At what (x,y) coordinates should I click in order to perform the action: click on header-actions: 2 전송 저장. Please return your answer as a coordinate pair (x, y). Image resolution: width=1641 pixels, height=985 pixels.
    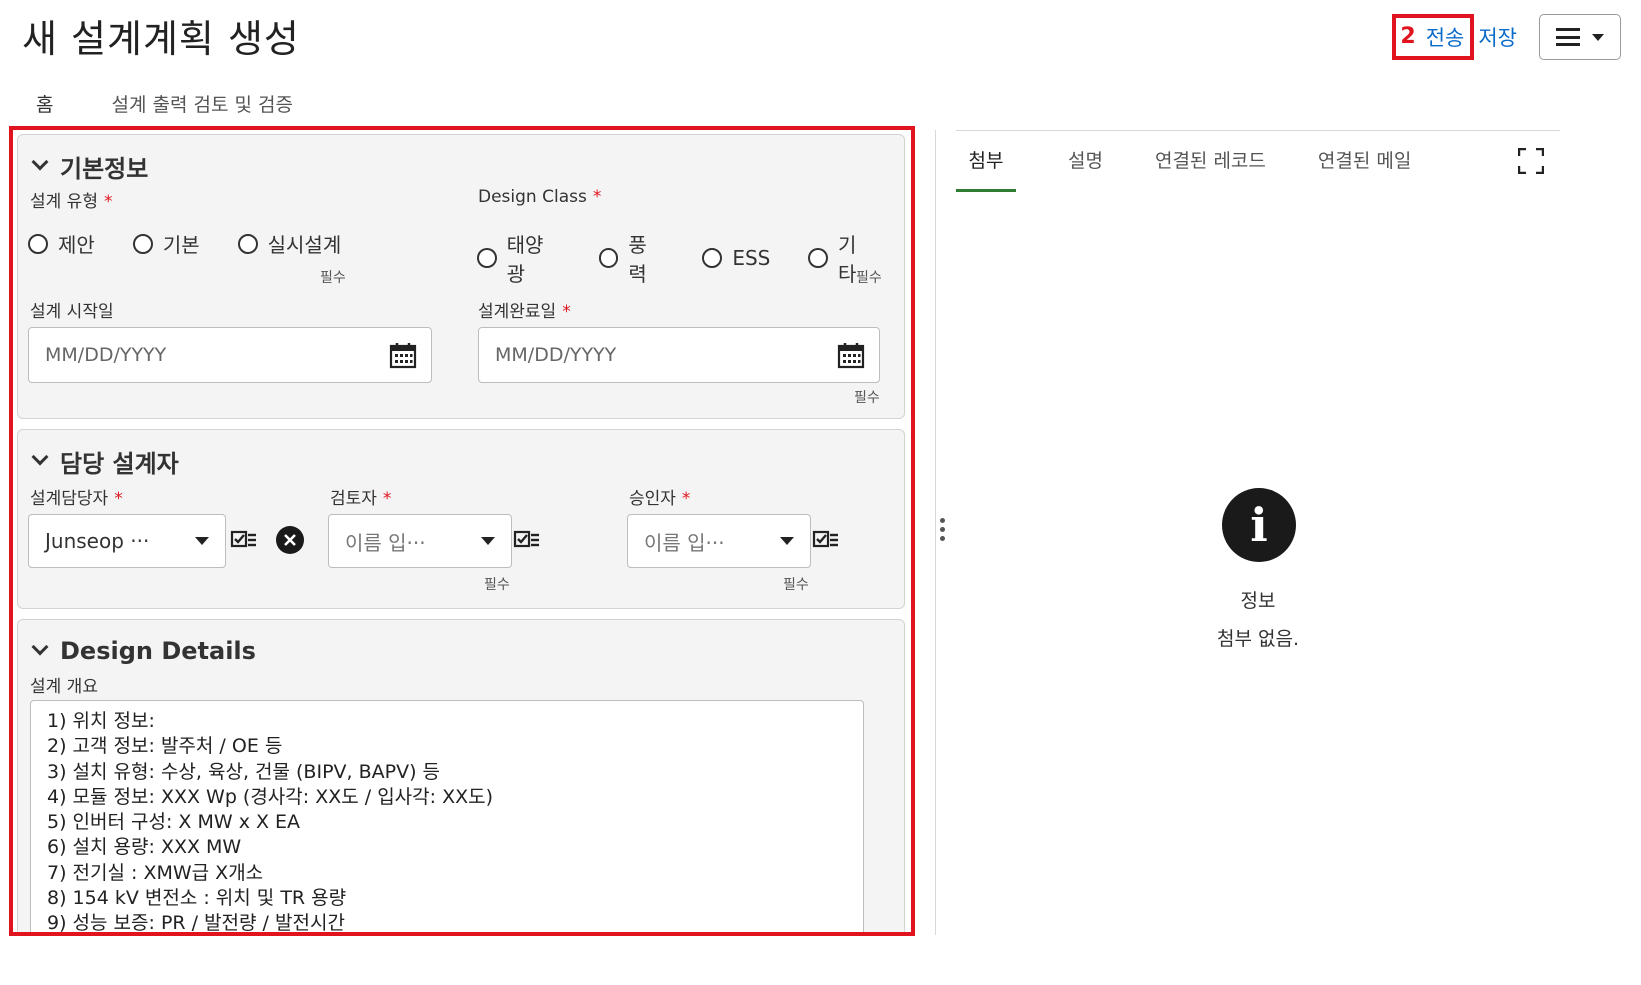
    Looking at the image, I should click on (1506, 37).